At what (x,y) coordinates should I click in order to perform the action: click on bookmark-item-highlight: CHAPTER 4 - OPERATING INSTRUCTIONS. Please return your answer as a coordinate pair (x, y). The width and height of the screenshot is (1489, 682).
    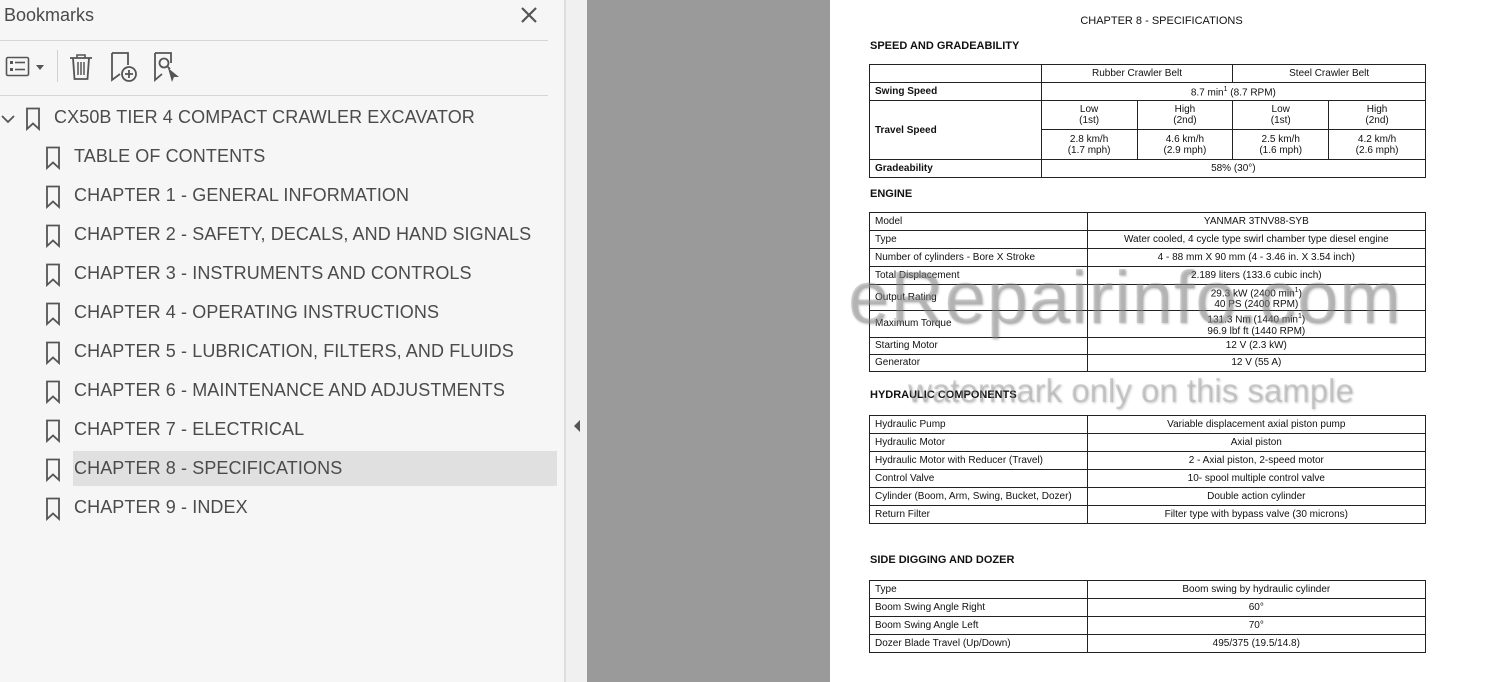
    Looking at the image, I should click on (315, 312).